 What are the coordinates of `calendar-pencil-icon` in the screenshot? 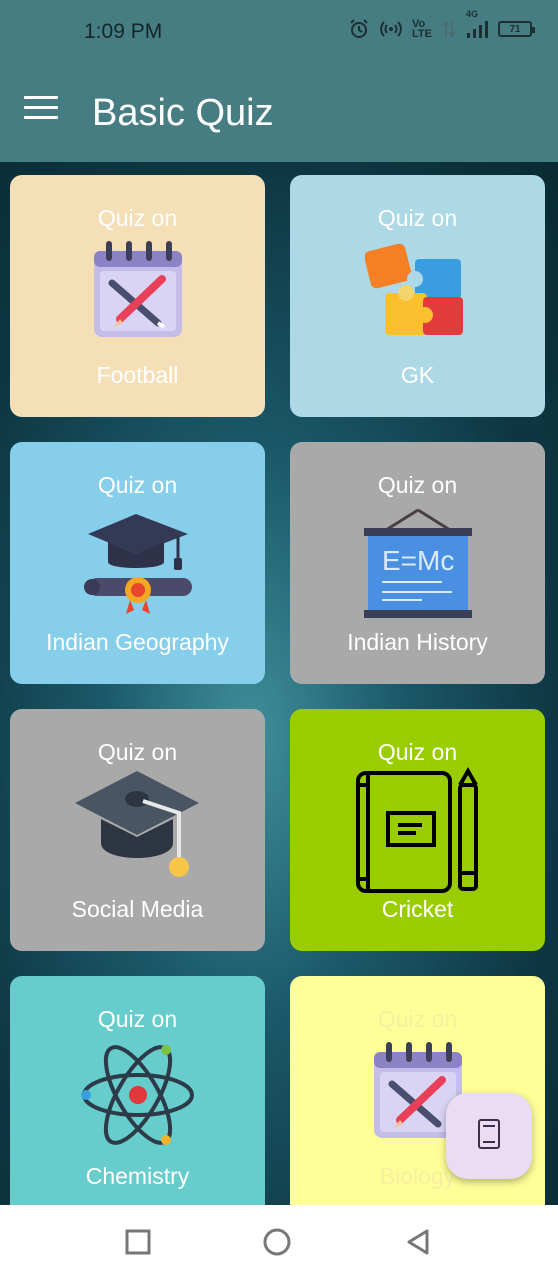 It's located at (138, 291).